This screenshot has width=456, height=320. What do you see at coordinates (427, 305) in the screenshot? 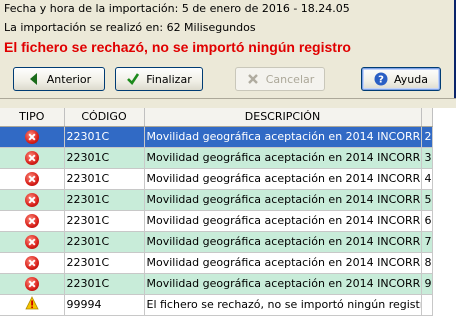
I see `cell-number` at bounding box center [427, 305].